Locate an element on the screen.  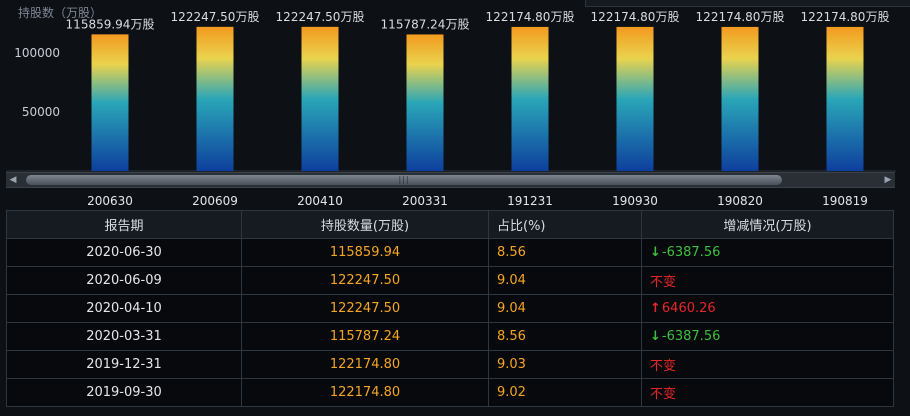
x-tick-label: 191231 is located at coordinates (530, 201).